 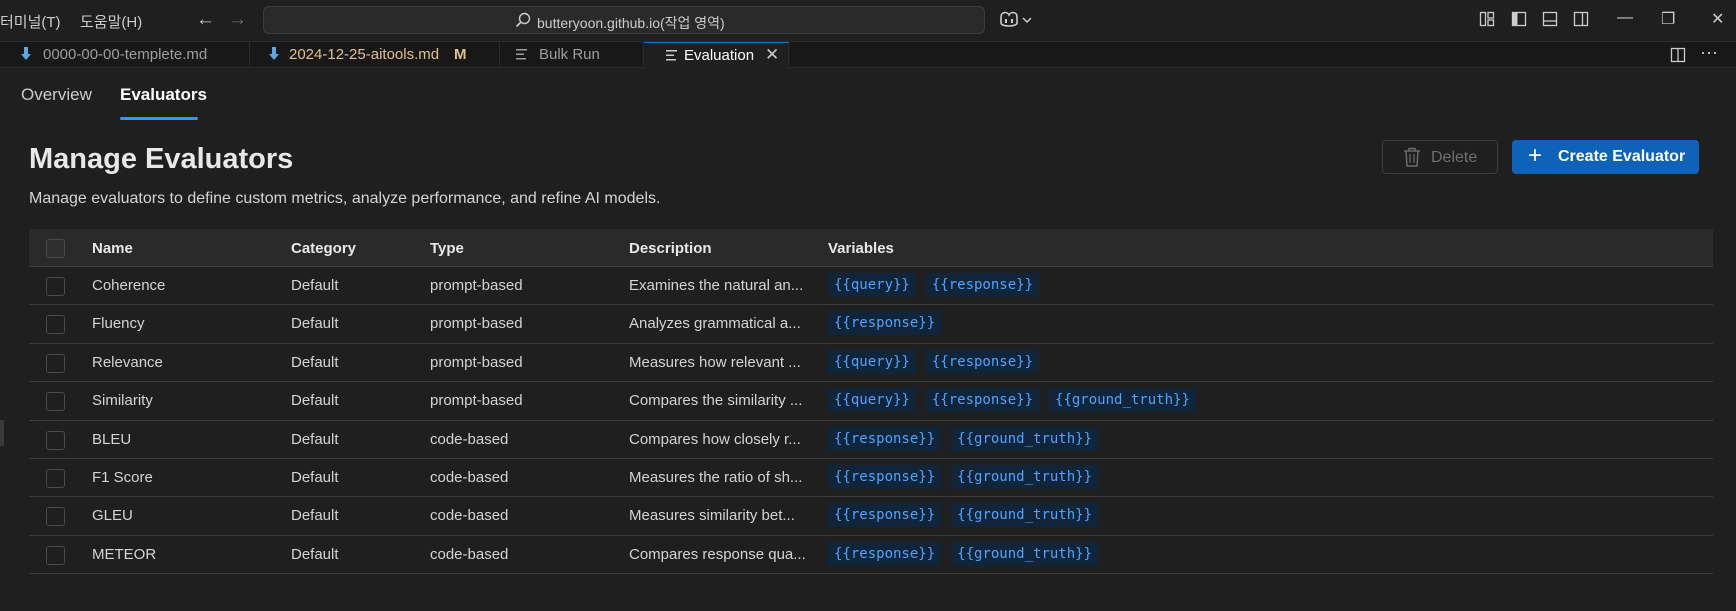 What do you see at coordinates (205, 20) in the screenshot?
I see `back-arrow-icon: ←` at bounding box center [205, 20].